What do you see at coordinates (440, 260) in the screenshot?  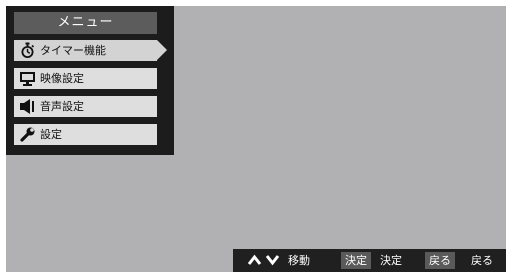 I see `back-key-badge: 戻る` at bounding box center [440, 260].